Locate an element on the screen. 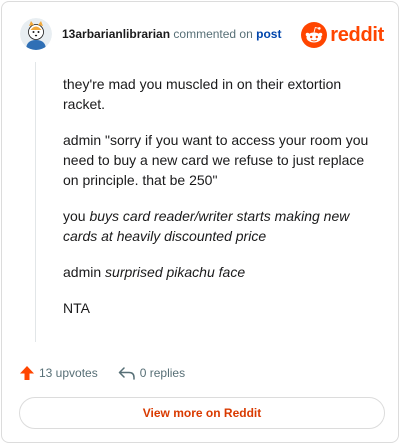 The image size is (400, 444). username-link: 13arbarianlibrarian is located at coordinates (116, 34).